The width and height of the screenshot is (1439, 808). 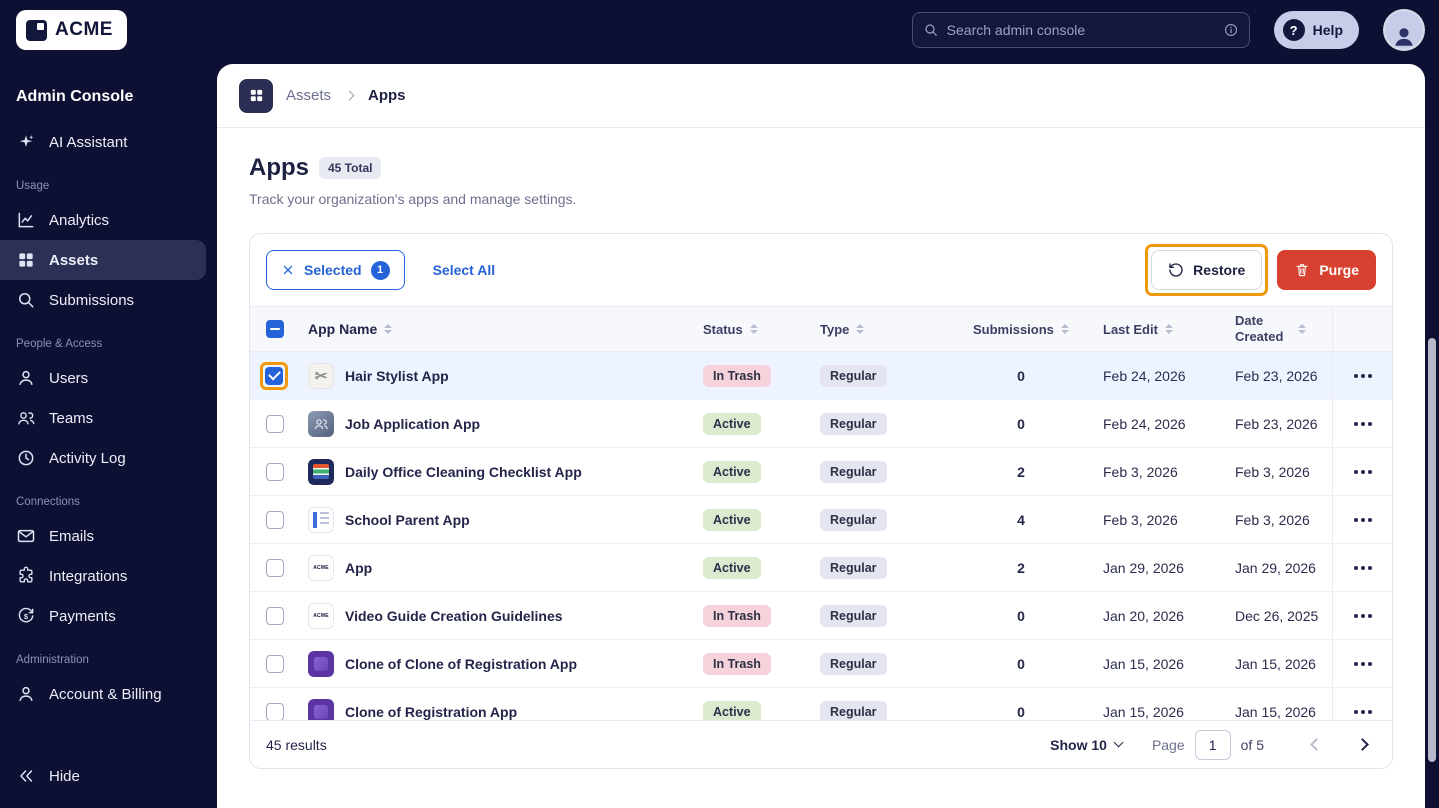 What do you see at coordinates (1140, 471) in the screenshot?
I see `last-edit-date: Feb 3, 2026` at bounding box center [1140, 471].